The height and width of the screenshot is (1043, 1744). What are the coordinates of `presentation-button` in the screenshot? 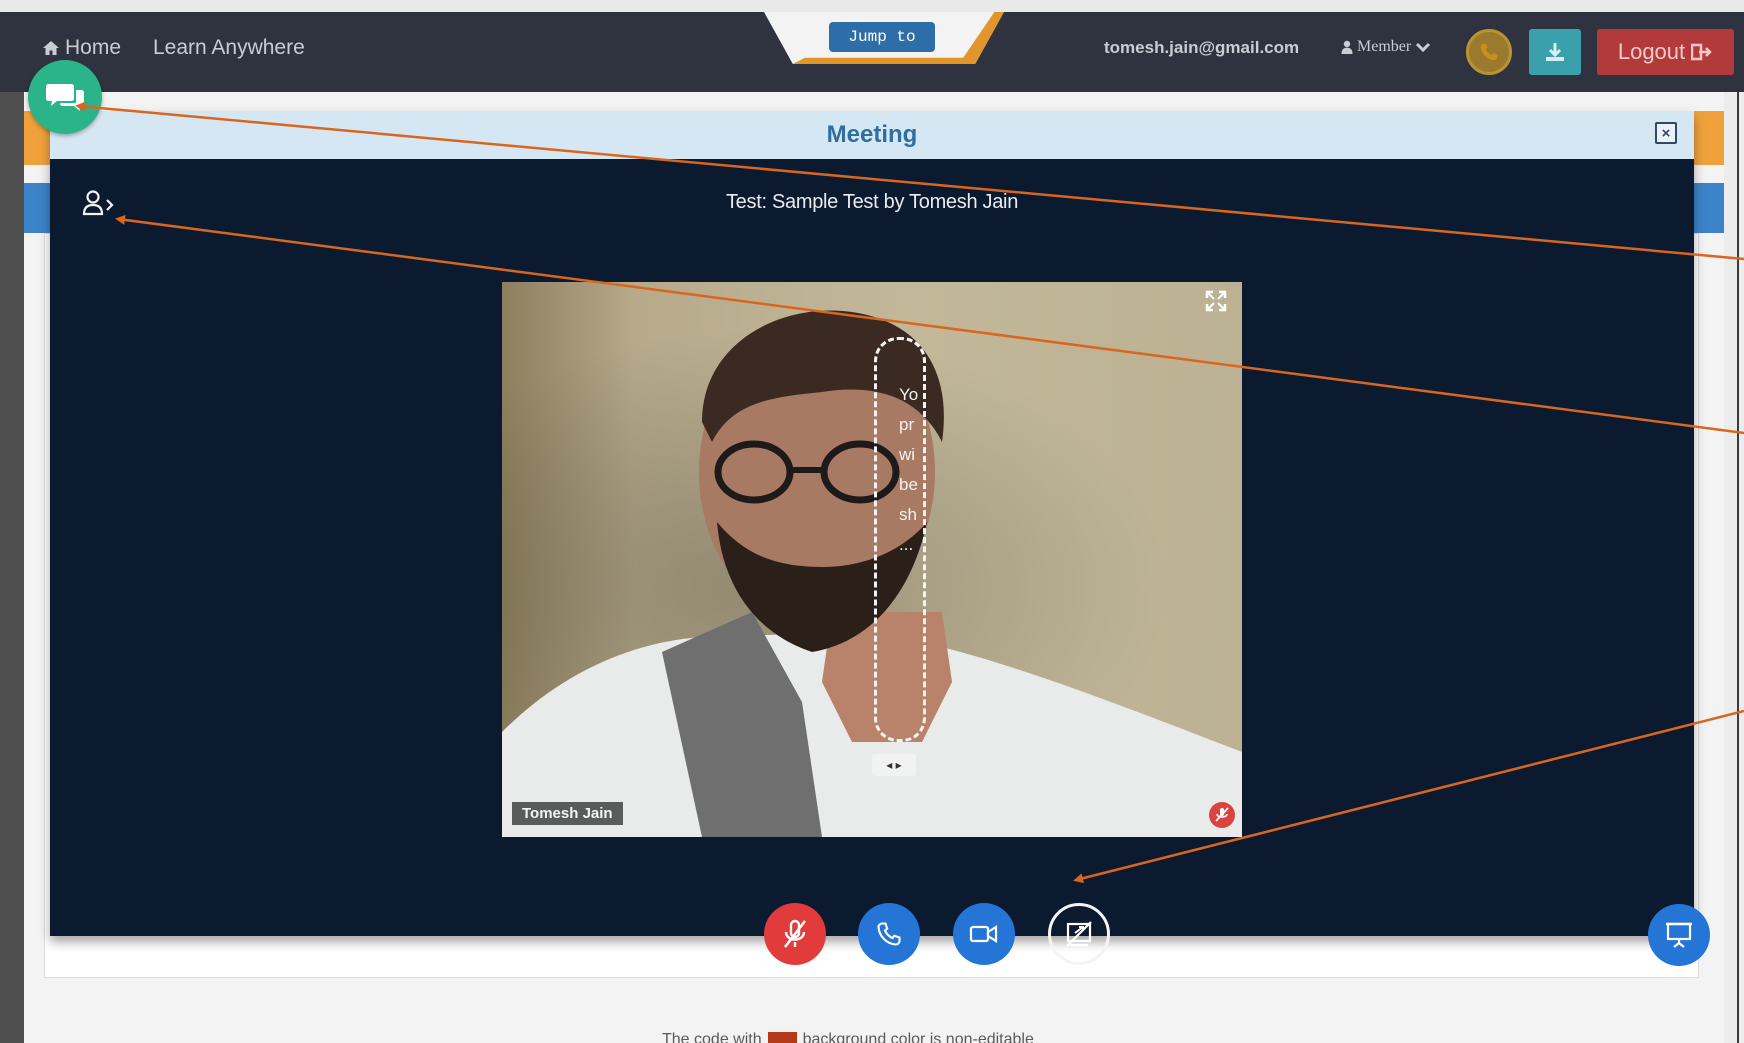 It's located at (1679, 935).